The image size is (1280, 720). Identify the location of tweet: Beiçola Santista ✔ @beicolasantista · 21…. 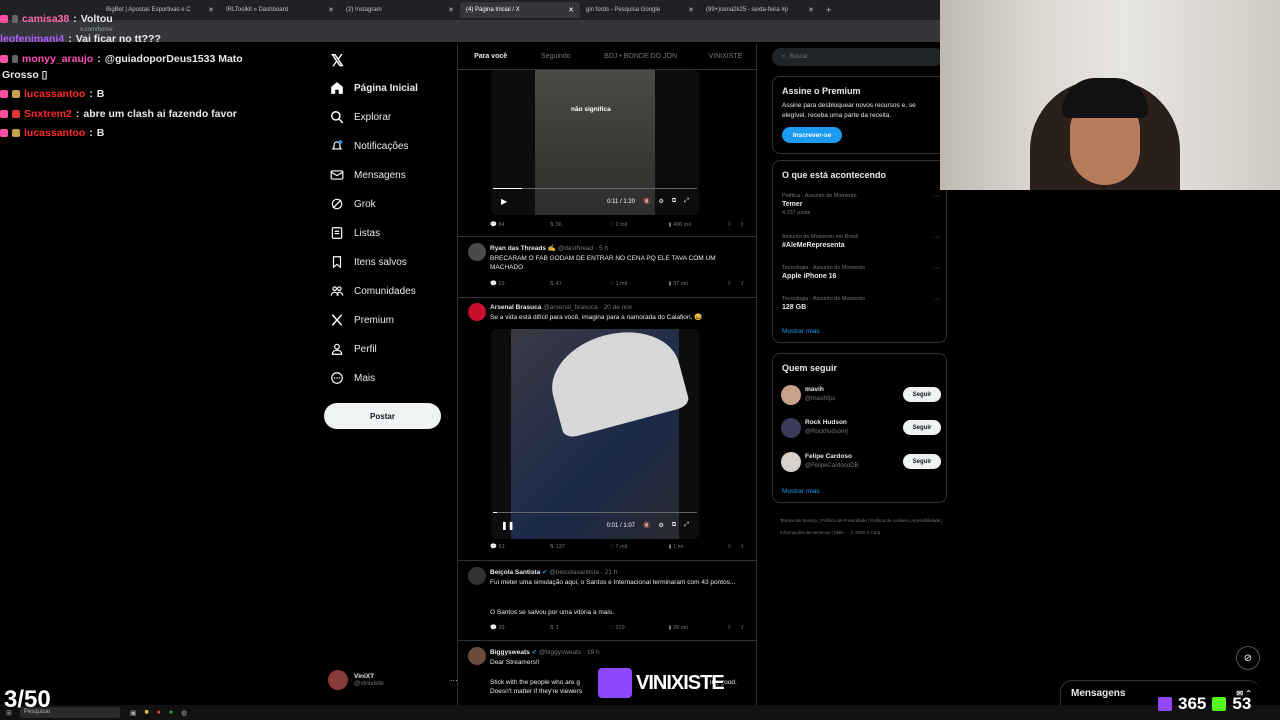
(607, 601).